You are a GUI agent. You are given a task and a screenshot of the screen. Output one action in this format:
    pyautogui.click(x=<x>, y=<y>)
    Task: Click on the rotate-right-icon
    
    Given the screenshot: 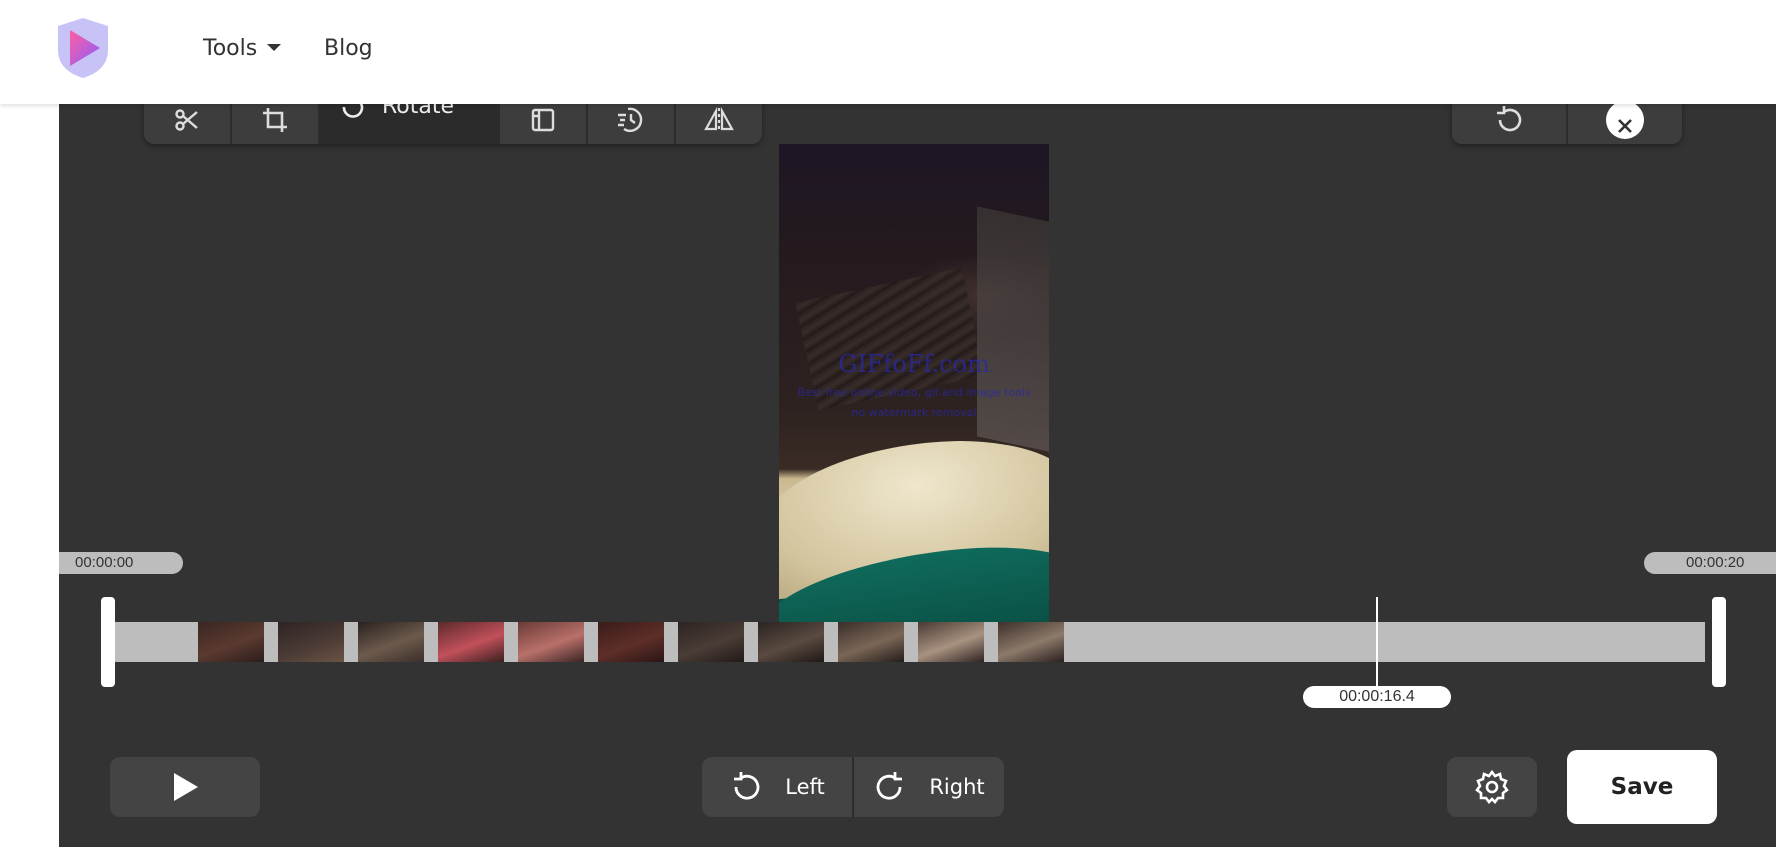 What is the action you would take?
    pyautogui.click(x=889, y=786)
    